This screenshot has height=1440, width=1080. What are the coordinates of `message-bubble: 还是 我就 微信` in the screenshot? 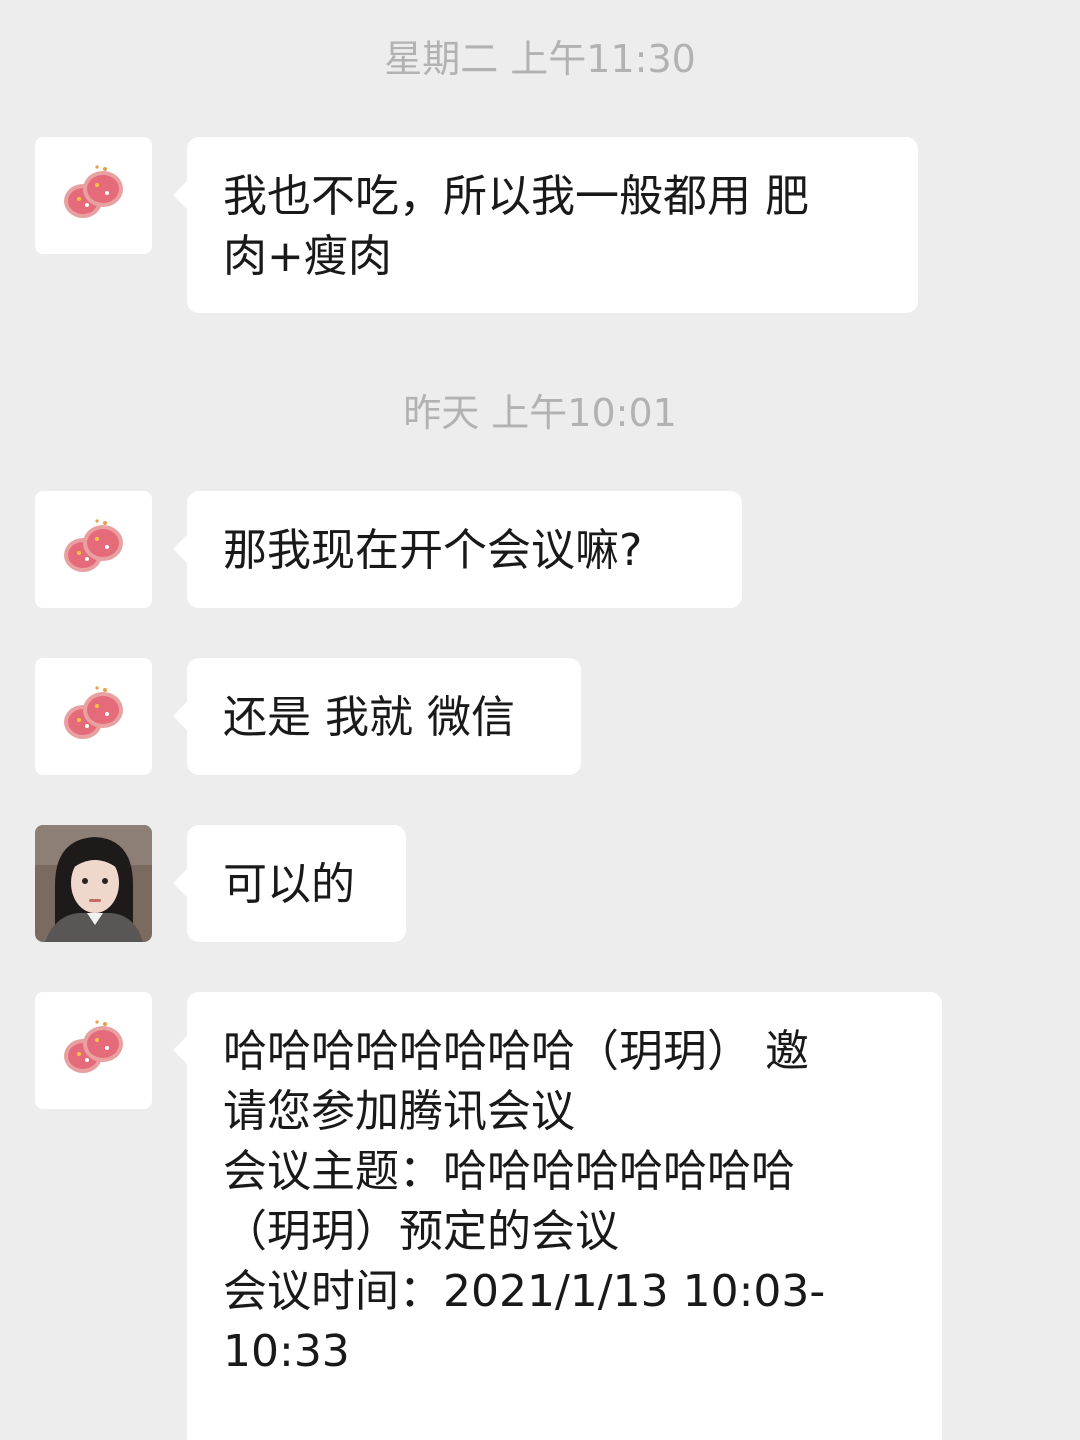 It's located at (377, 716).